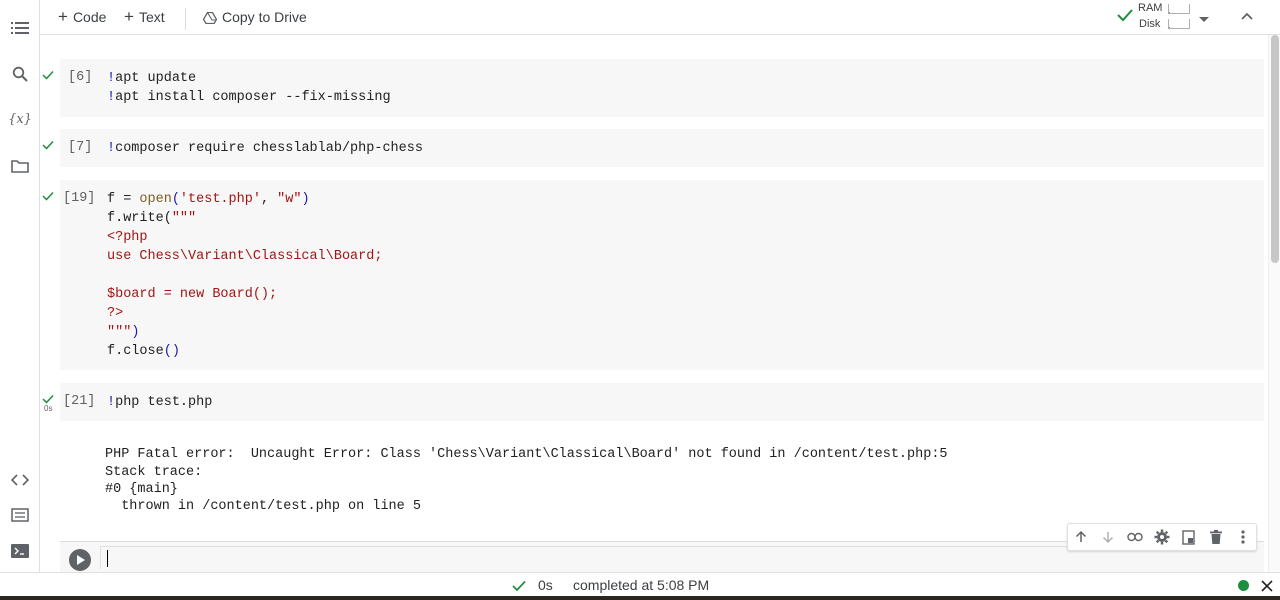 The width and height of the screenshot is (1280, 600). What do you see at coordinates (185, 19) in the screenshot?
I see `toolbar-divider` at bounding box center [185, 19].